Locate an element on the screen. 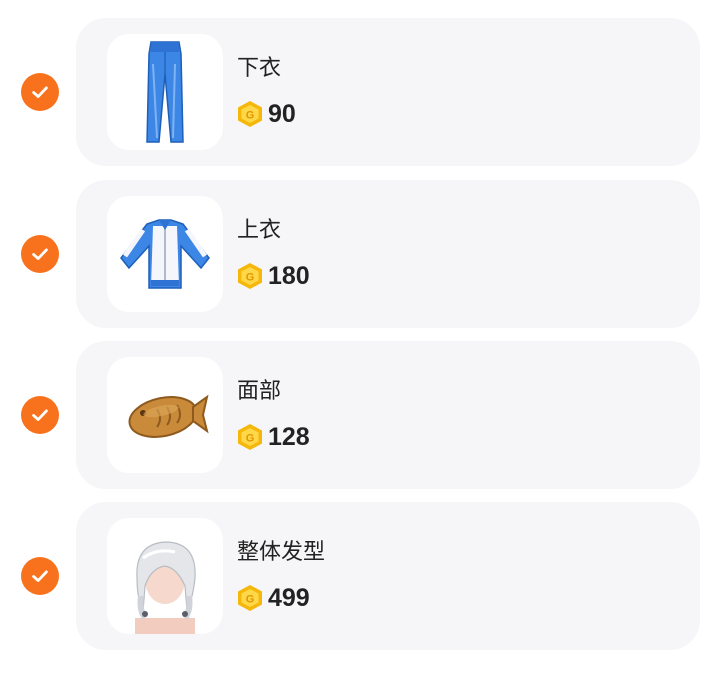  item-price: G 180 is located at coordinates (273, 276).